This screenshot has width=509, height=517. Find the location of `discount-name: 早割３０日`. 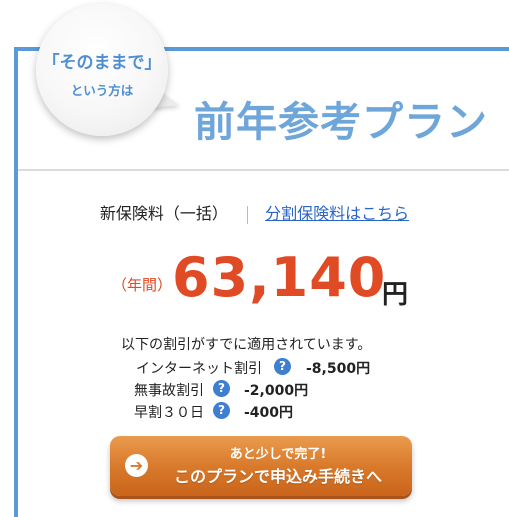

discount-name: 早割３０日 is located at coordinates (169, 413).